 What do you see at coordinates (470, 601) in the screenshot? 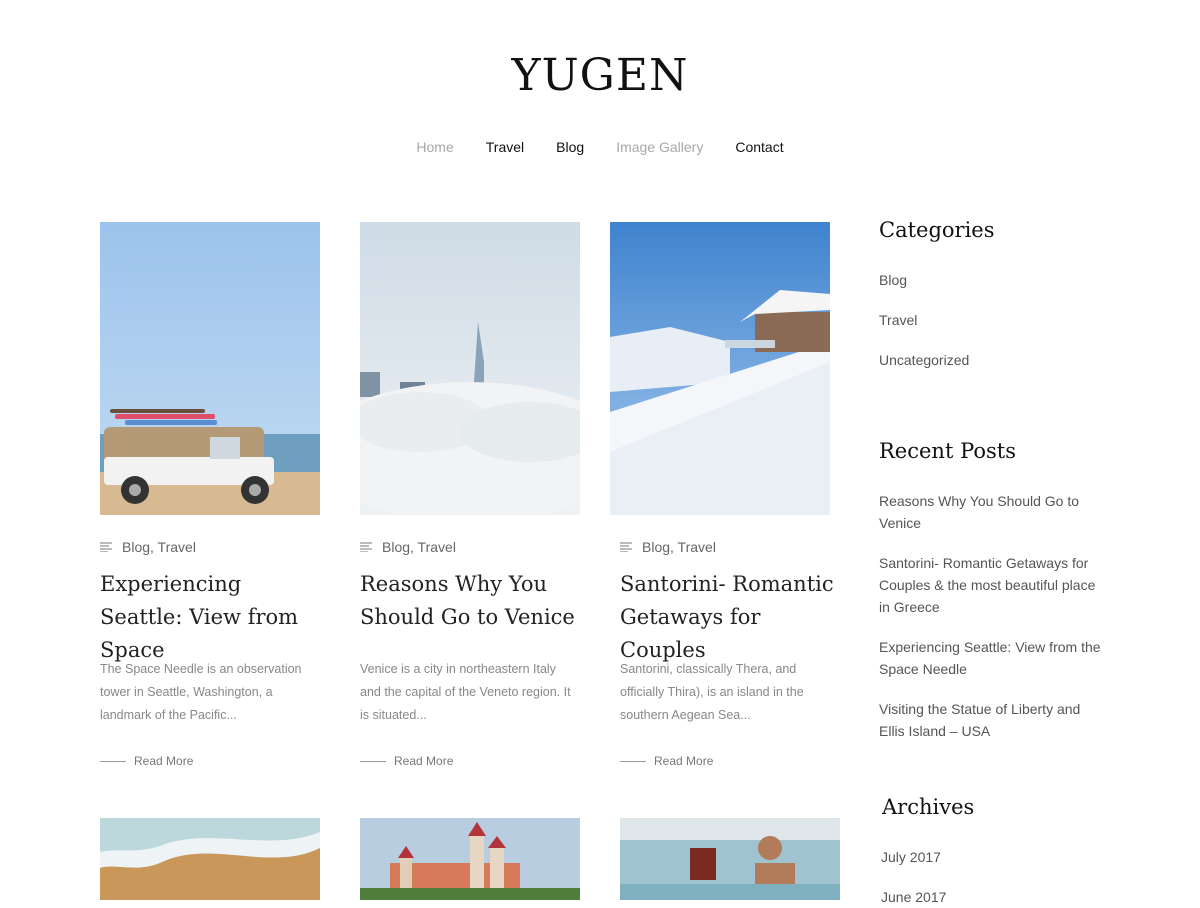
I see `post-title: Reasons Why You Should Go to Venice` at bounding box center [470, 601].